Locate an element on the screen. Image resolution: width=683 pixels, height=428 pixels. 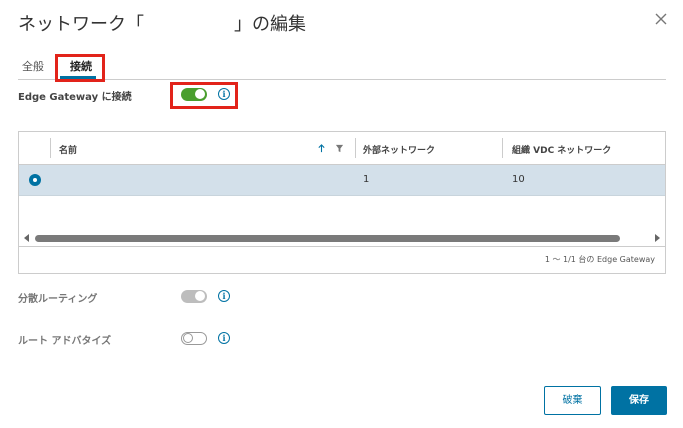
highlight-box-tab is located at coordinates (80, 68).